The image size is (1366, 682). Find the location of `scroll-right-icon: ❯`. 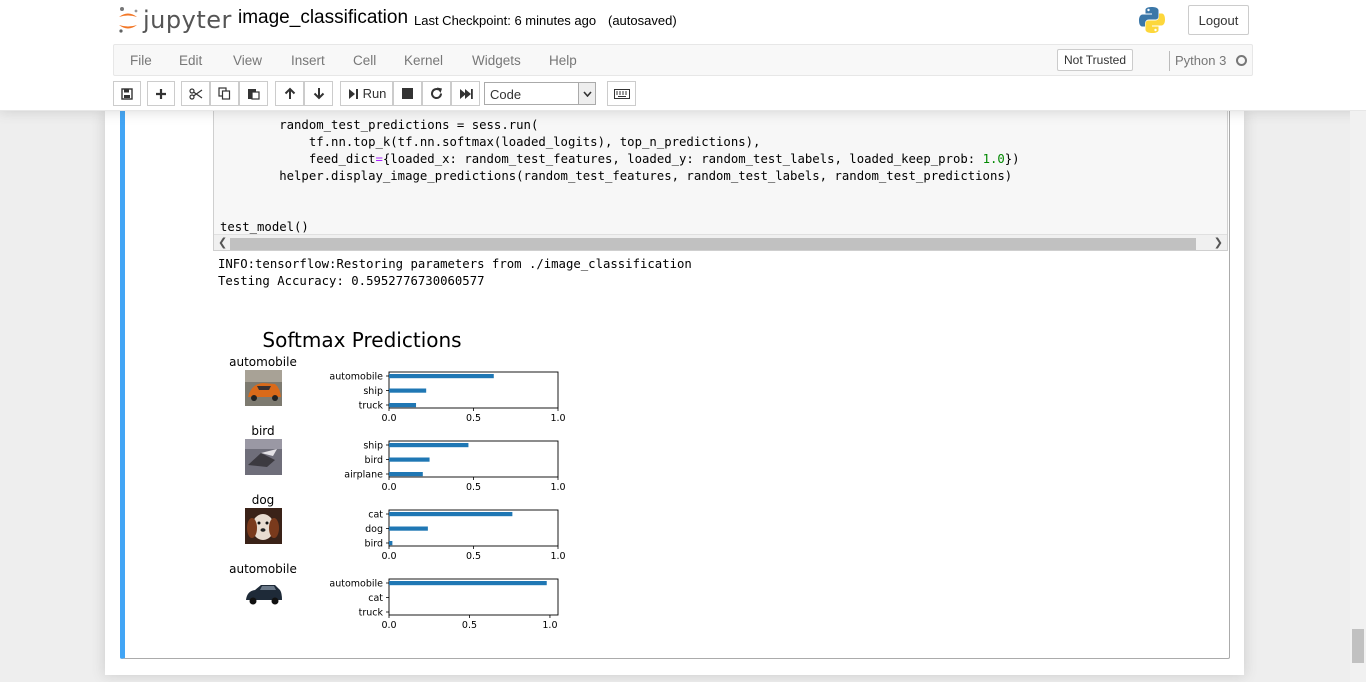

scroll-right-icon: ❯ is located at coordinates (1218, 242).